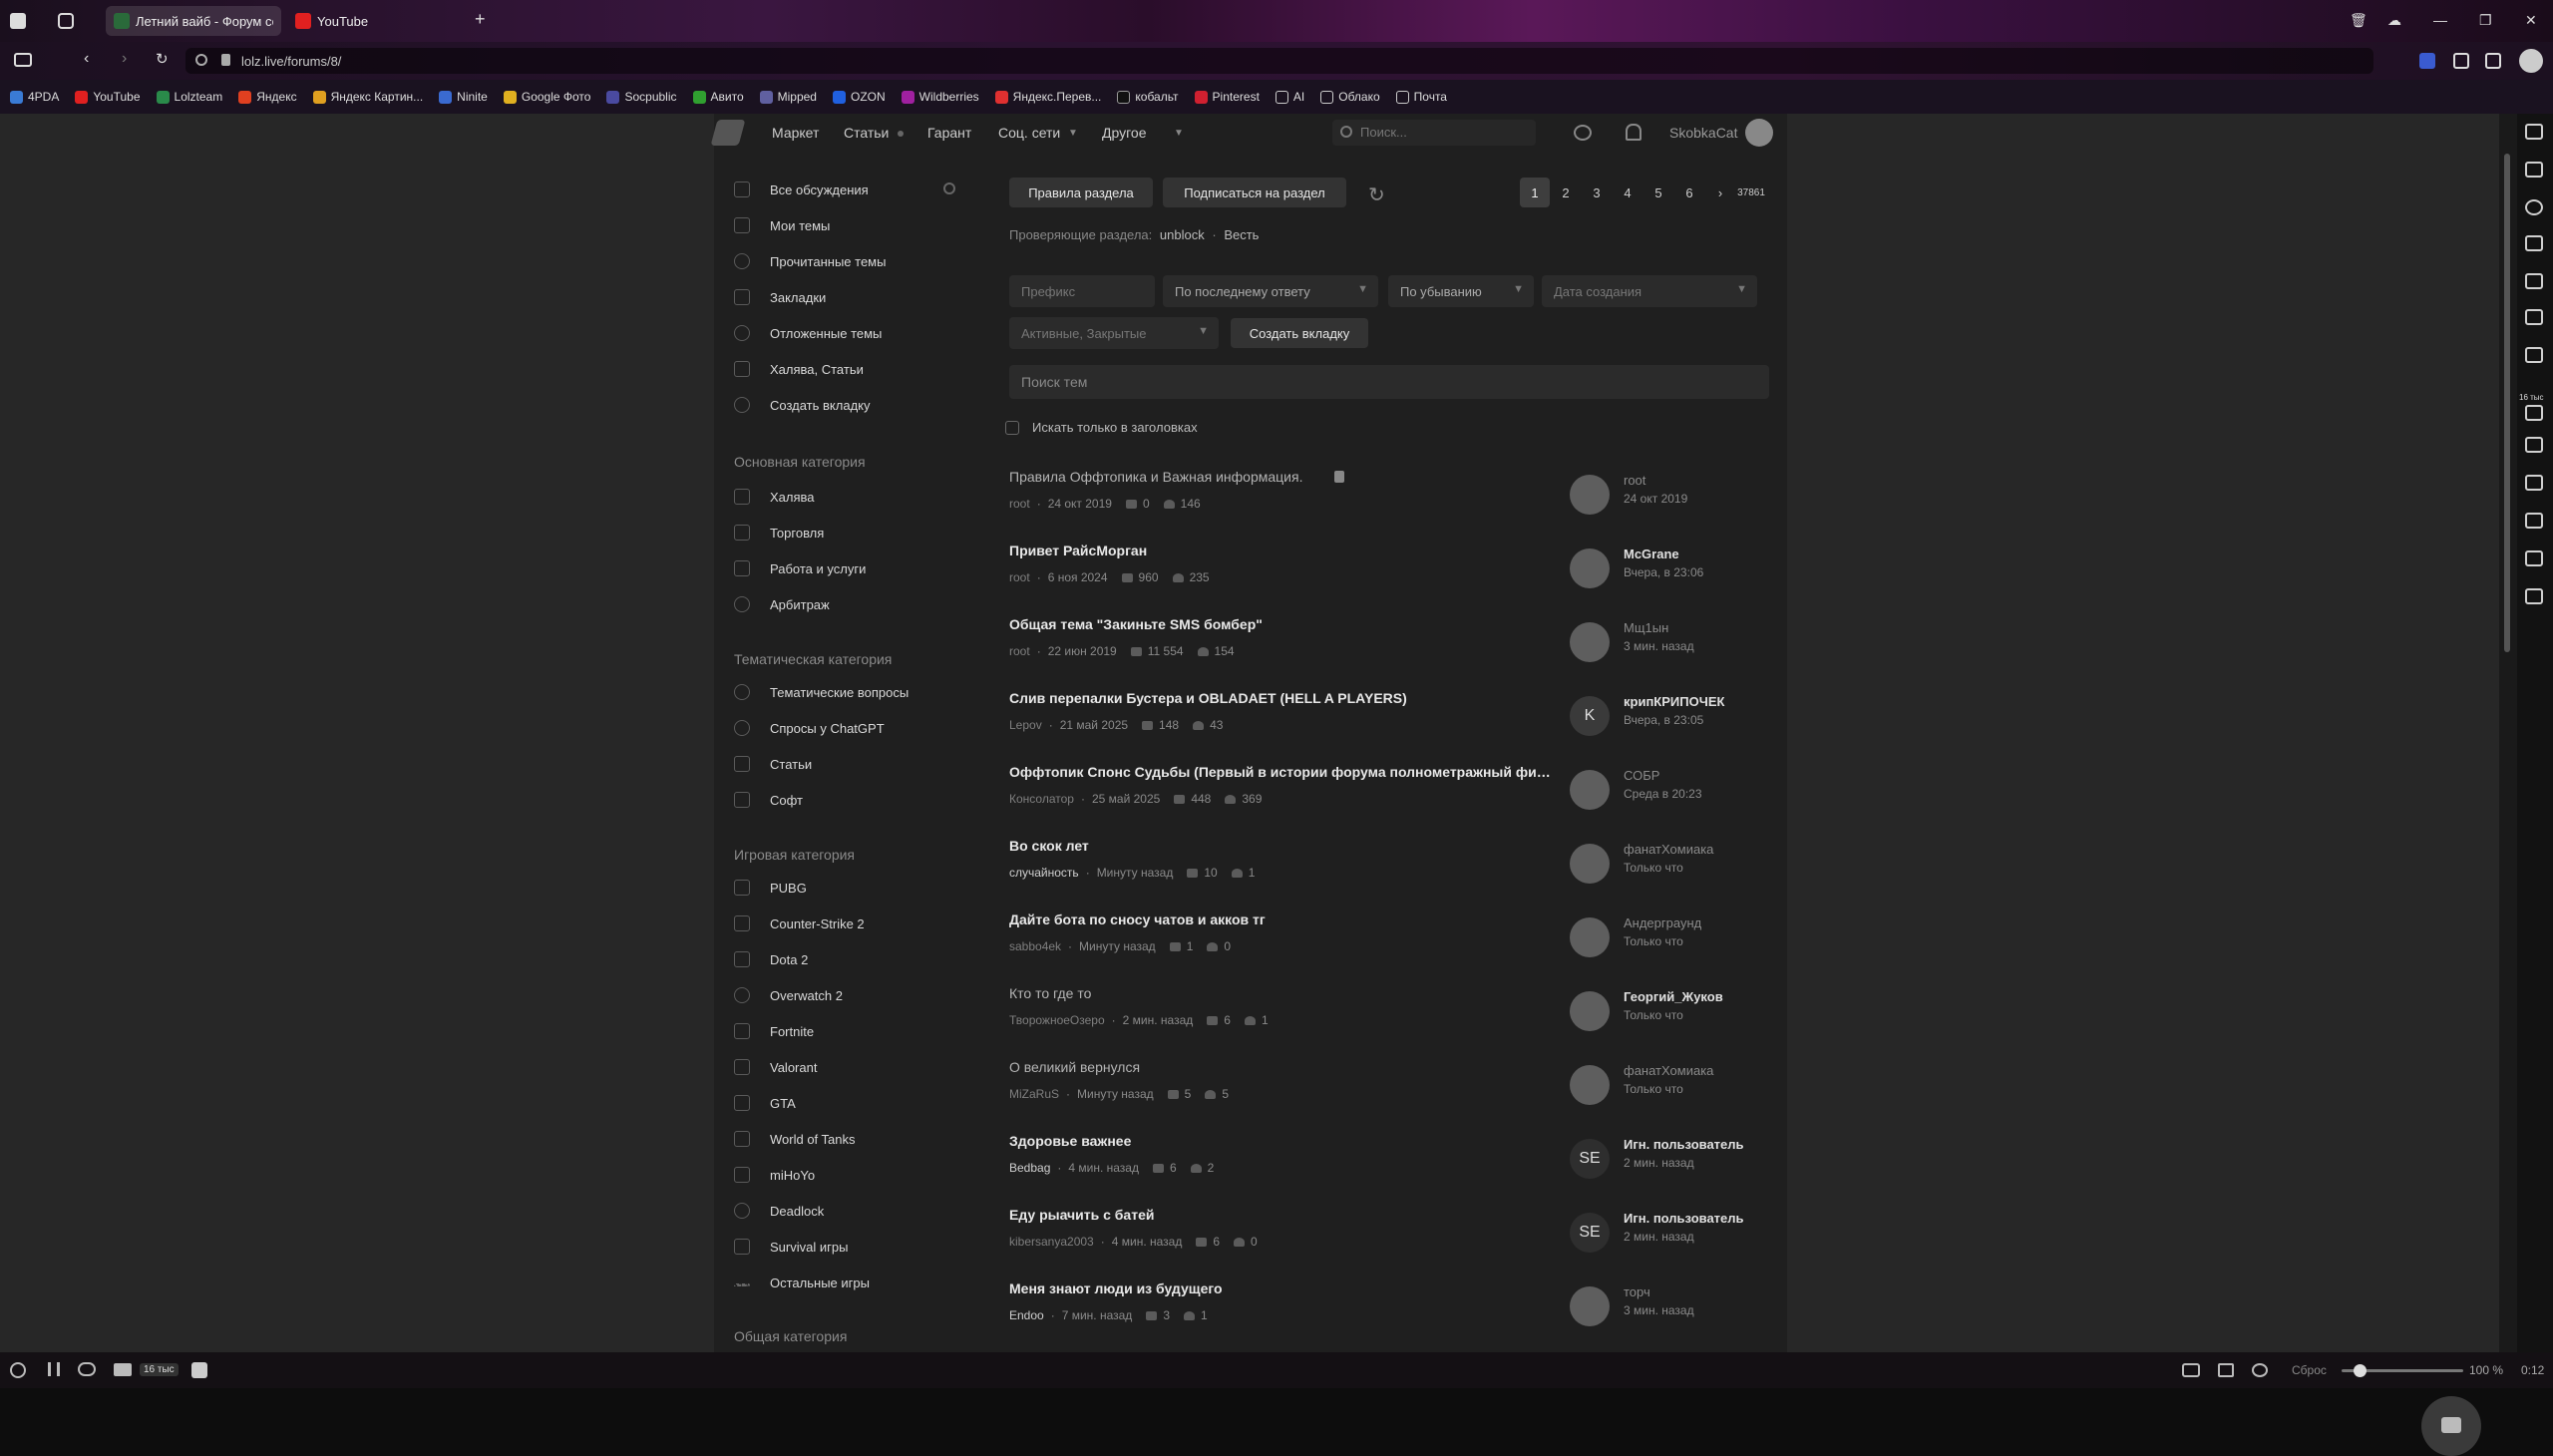 The width and height of the screenshot is (2553, 1456). What do you see at coordinates (642, 97) in the screenshot?
I see `bookmark-socpublic: Socpublic` at bounding box center [642, 97].